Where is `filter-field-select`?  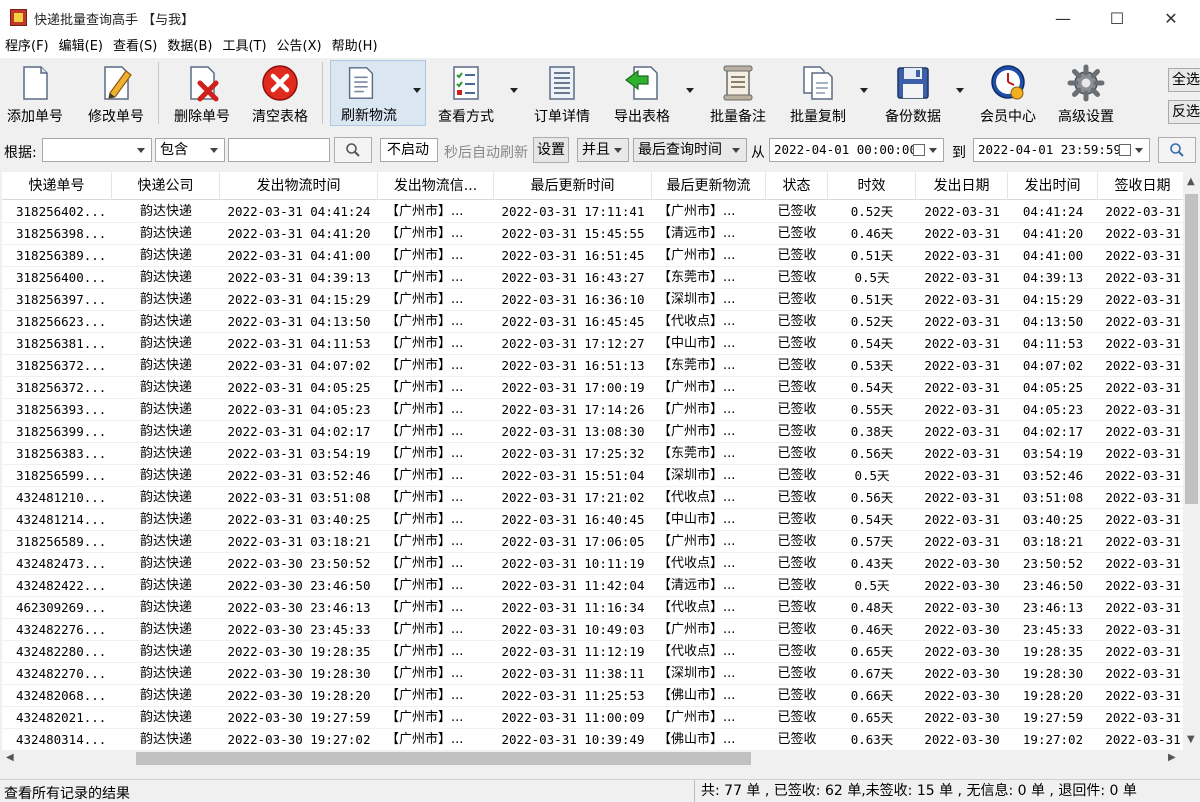
filter-field-select is located at coordinates (97, 150).